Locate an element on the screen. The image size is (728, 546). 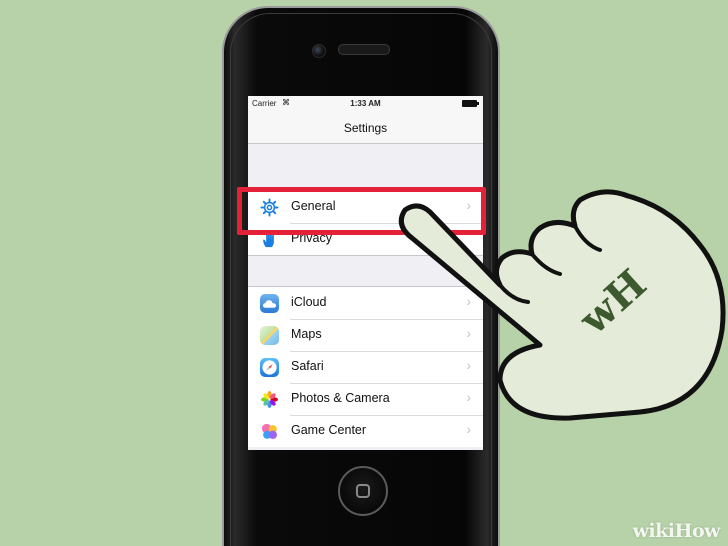
wikihow-logo: wikiHow is located at coordinates (676, 531).